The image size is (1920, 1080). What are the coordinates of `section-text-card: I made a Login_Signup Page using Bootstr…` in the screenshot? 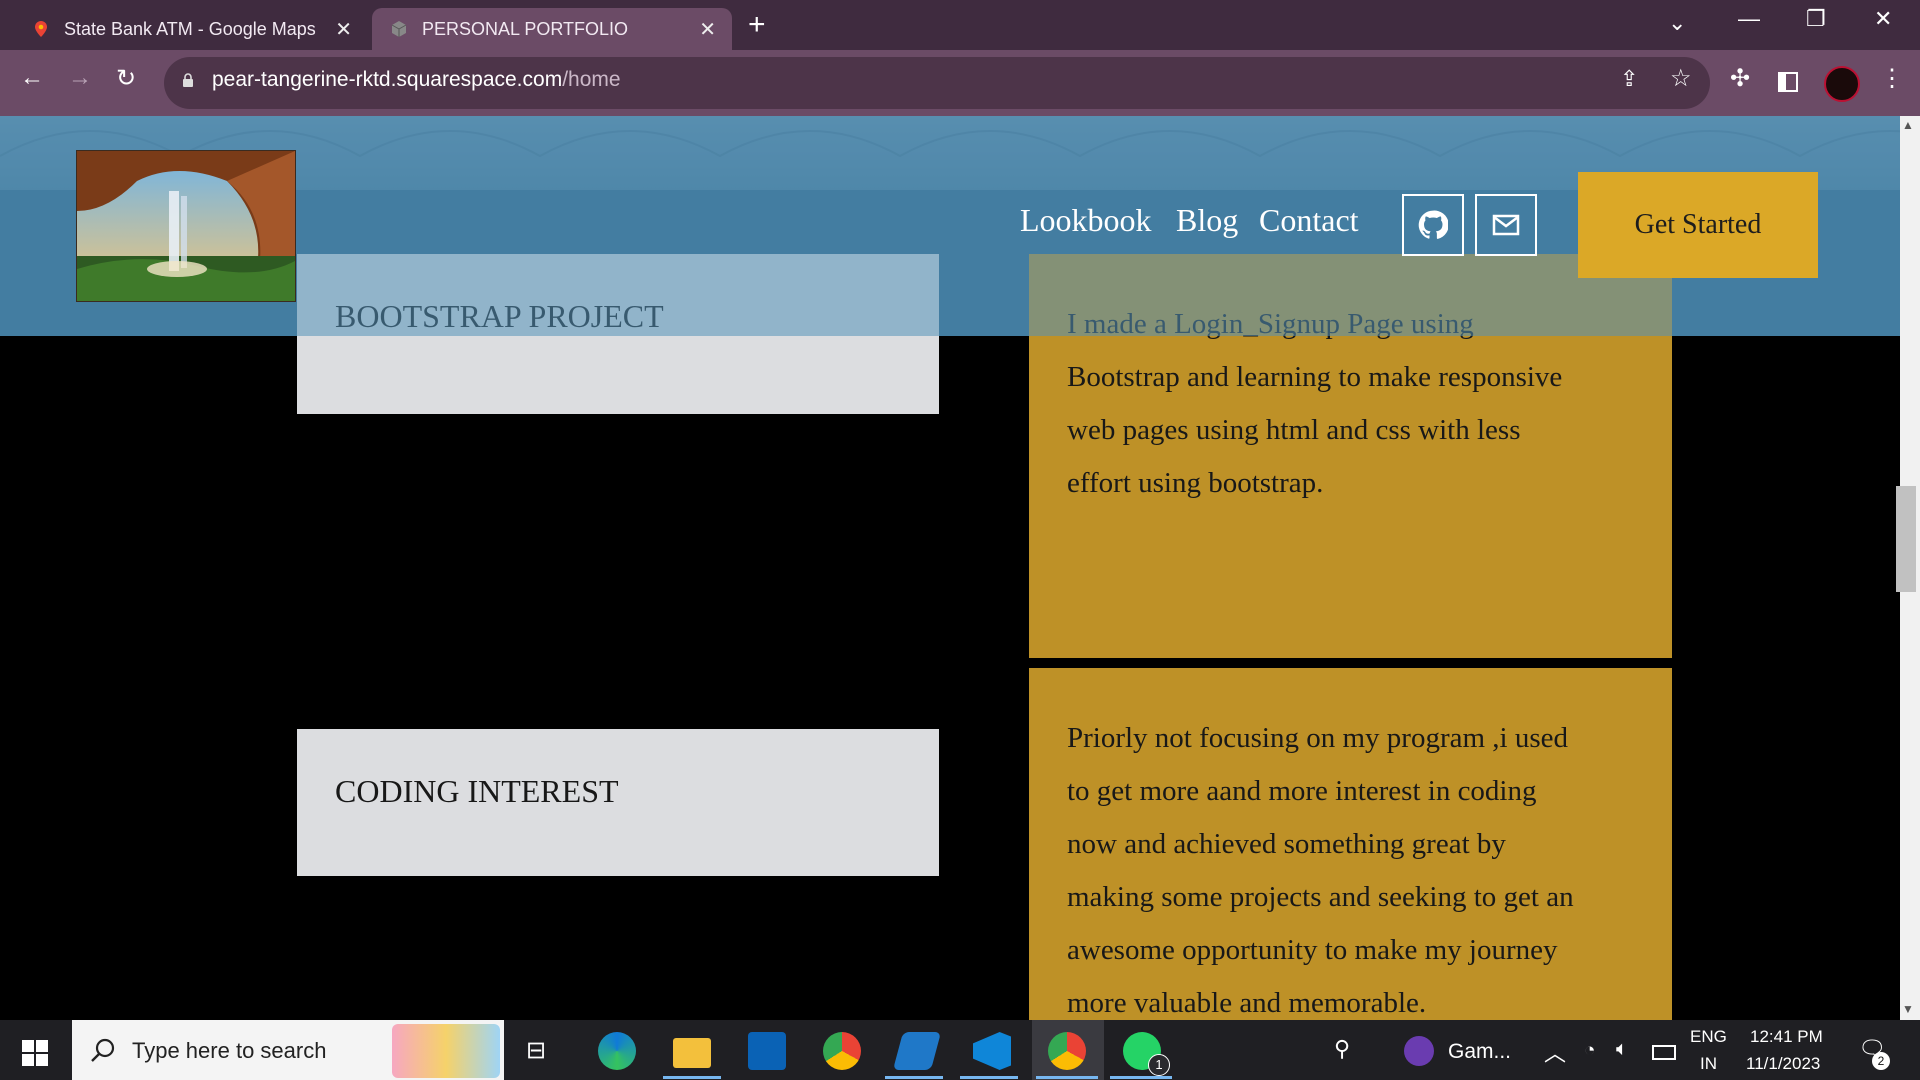 It's located at (1350, 456).